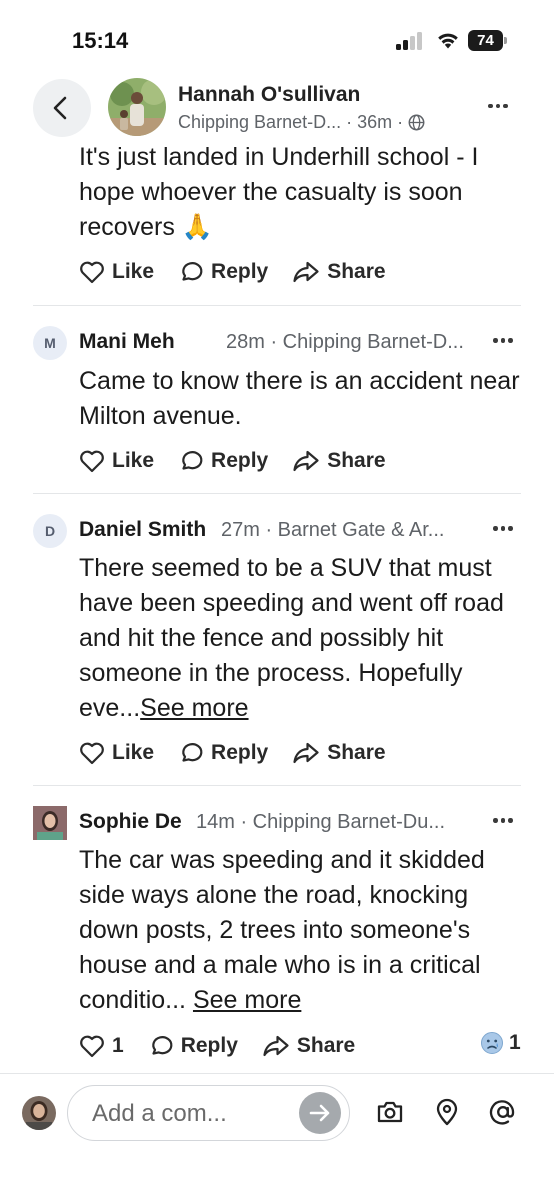 This screenshot has width=554, height=1200. I want to click on post-author-name: Hannah O'sullivan, so click(269, 95).